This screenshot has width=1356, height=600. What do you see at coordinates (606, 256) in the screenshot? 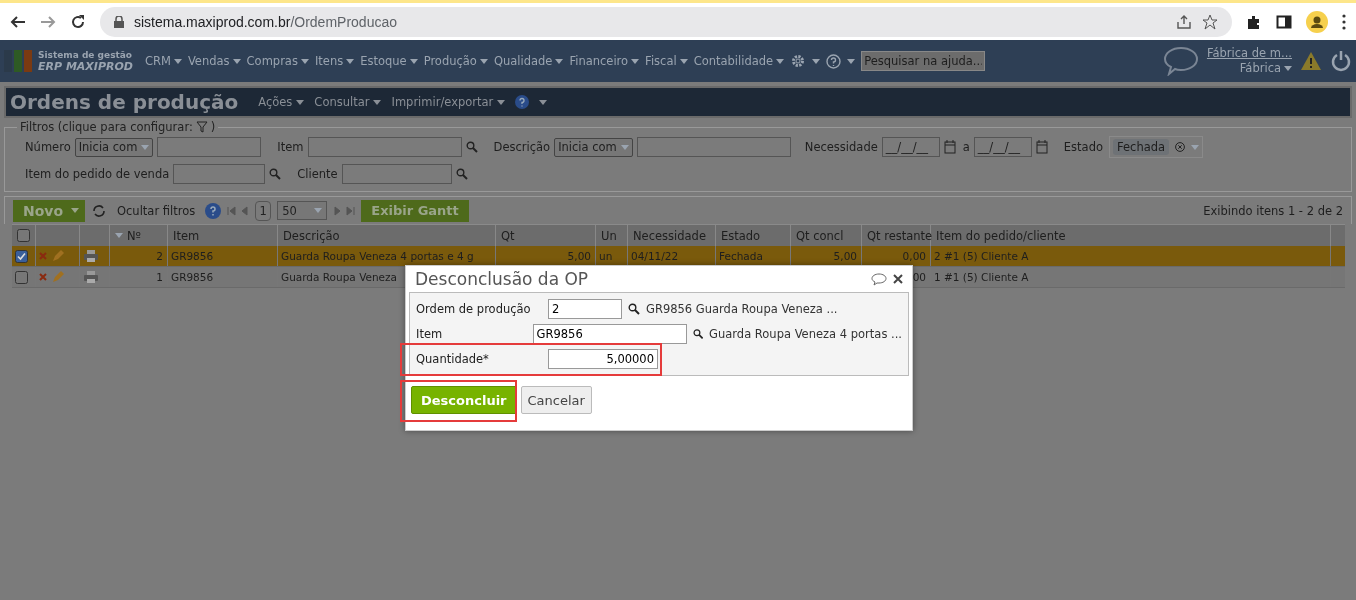
I see `table-cell: un` at bounding box center [606, 256].